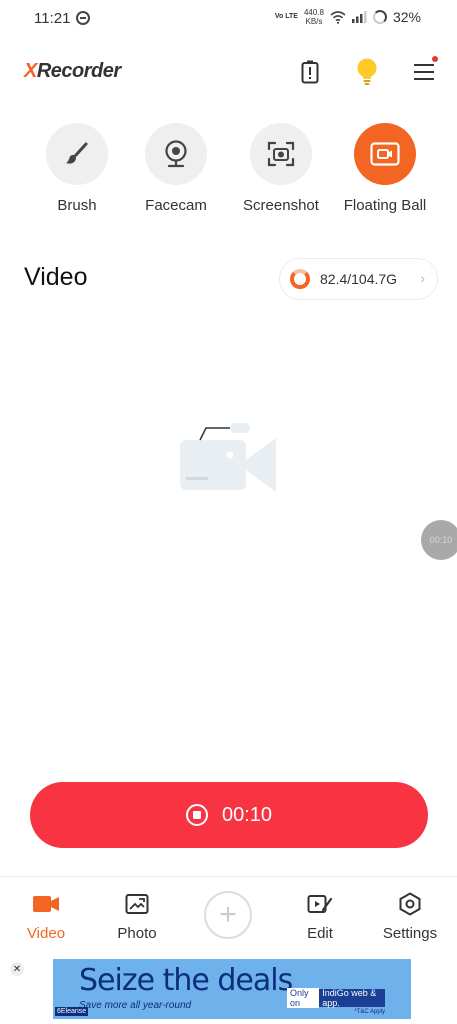  Describe the element at coordinates (406, 17) in the screenshot. I see `battery-percent: 32%` at that location.